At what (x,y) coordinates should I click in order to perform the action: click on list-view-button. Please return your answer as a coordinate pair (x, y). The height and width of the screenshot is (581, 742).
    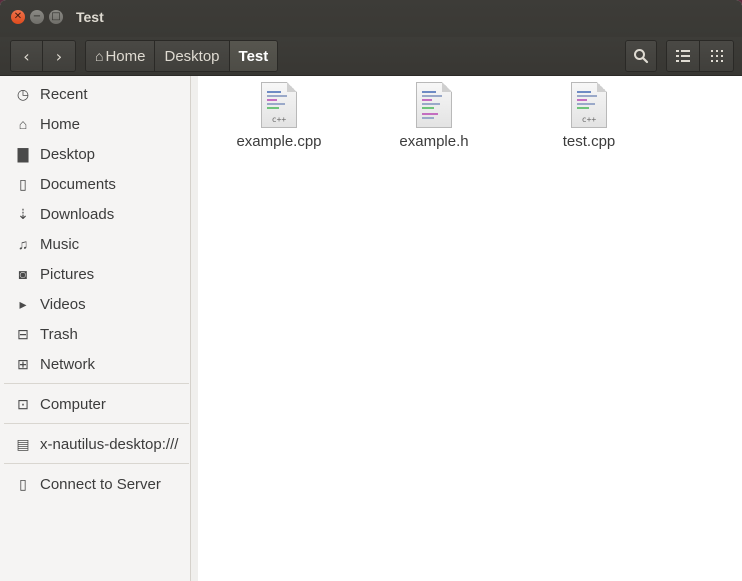
    Looking at the image, I should click on (683, 56).